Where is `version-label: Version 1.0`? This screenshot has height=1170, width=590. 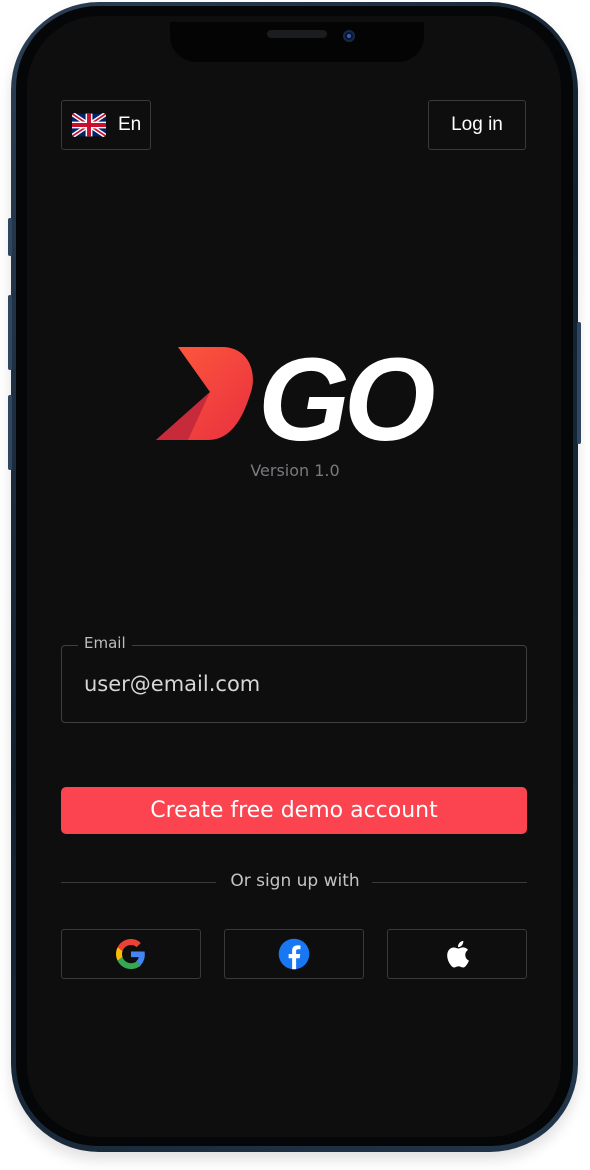
version-label: Version 1.0 is located at coordinates (295, 470).